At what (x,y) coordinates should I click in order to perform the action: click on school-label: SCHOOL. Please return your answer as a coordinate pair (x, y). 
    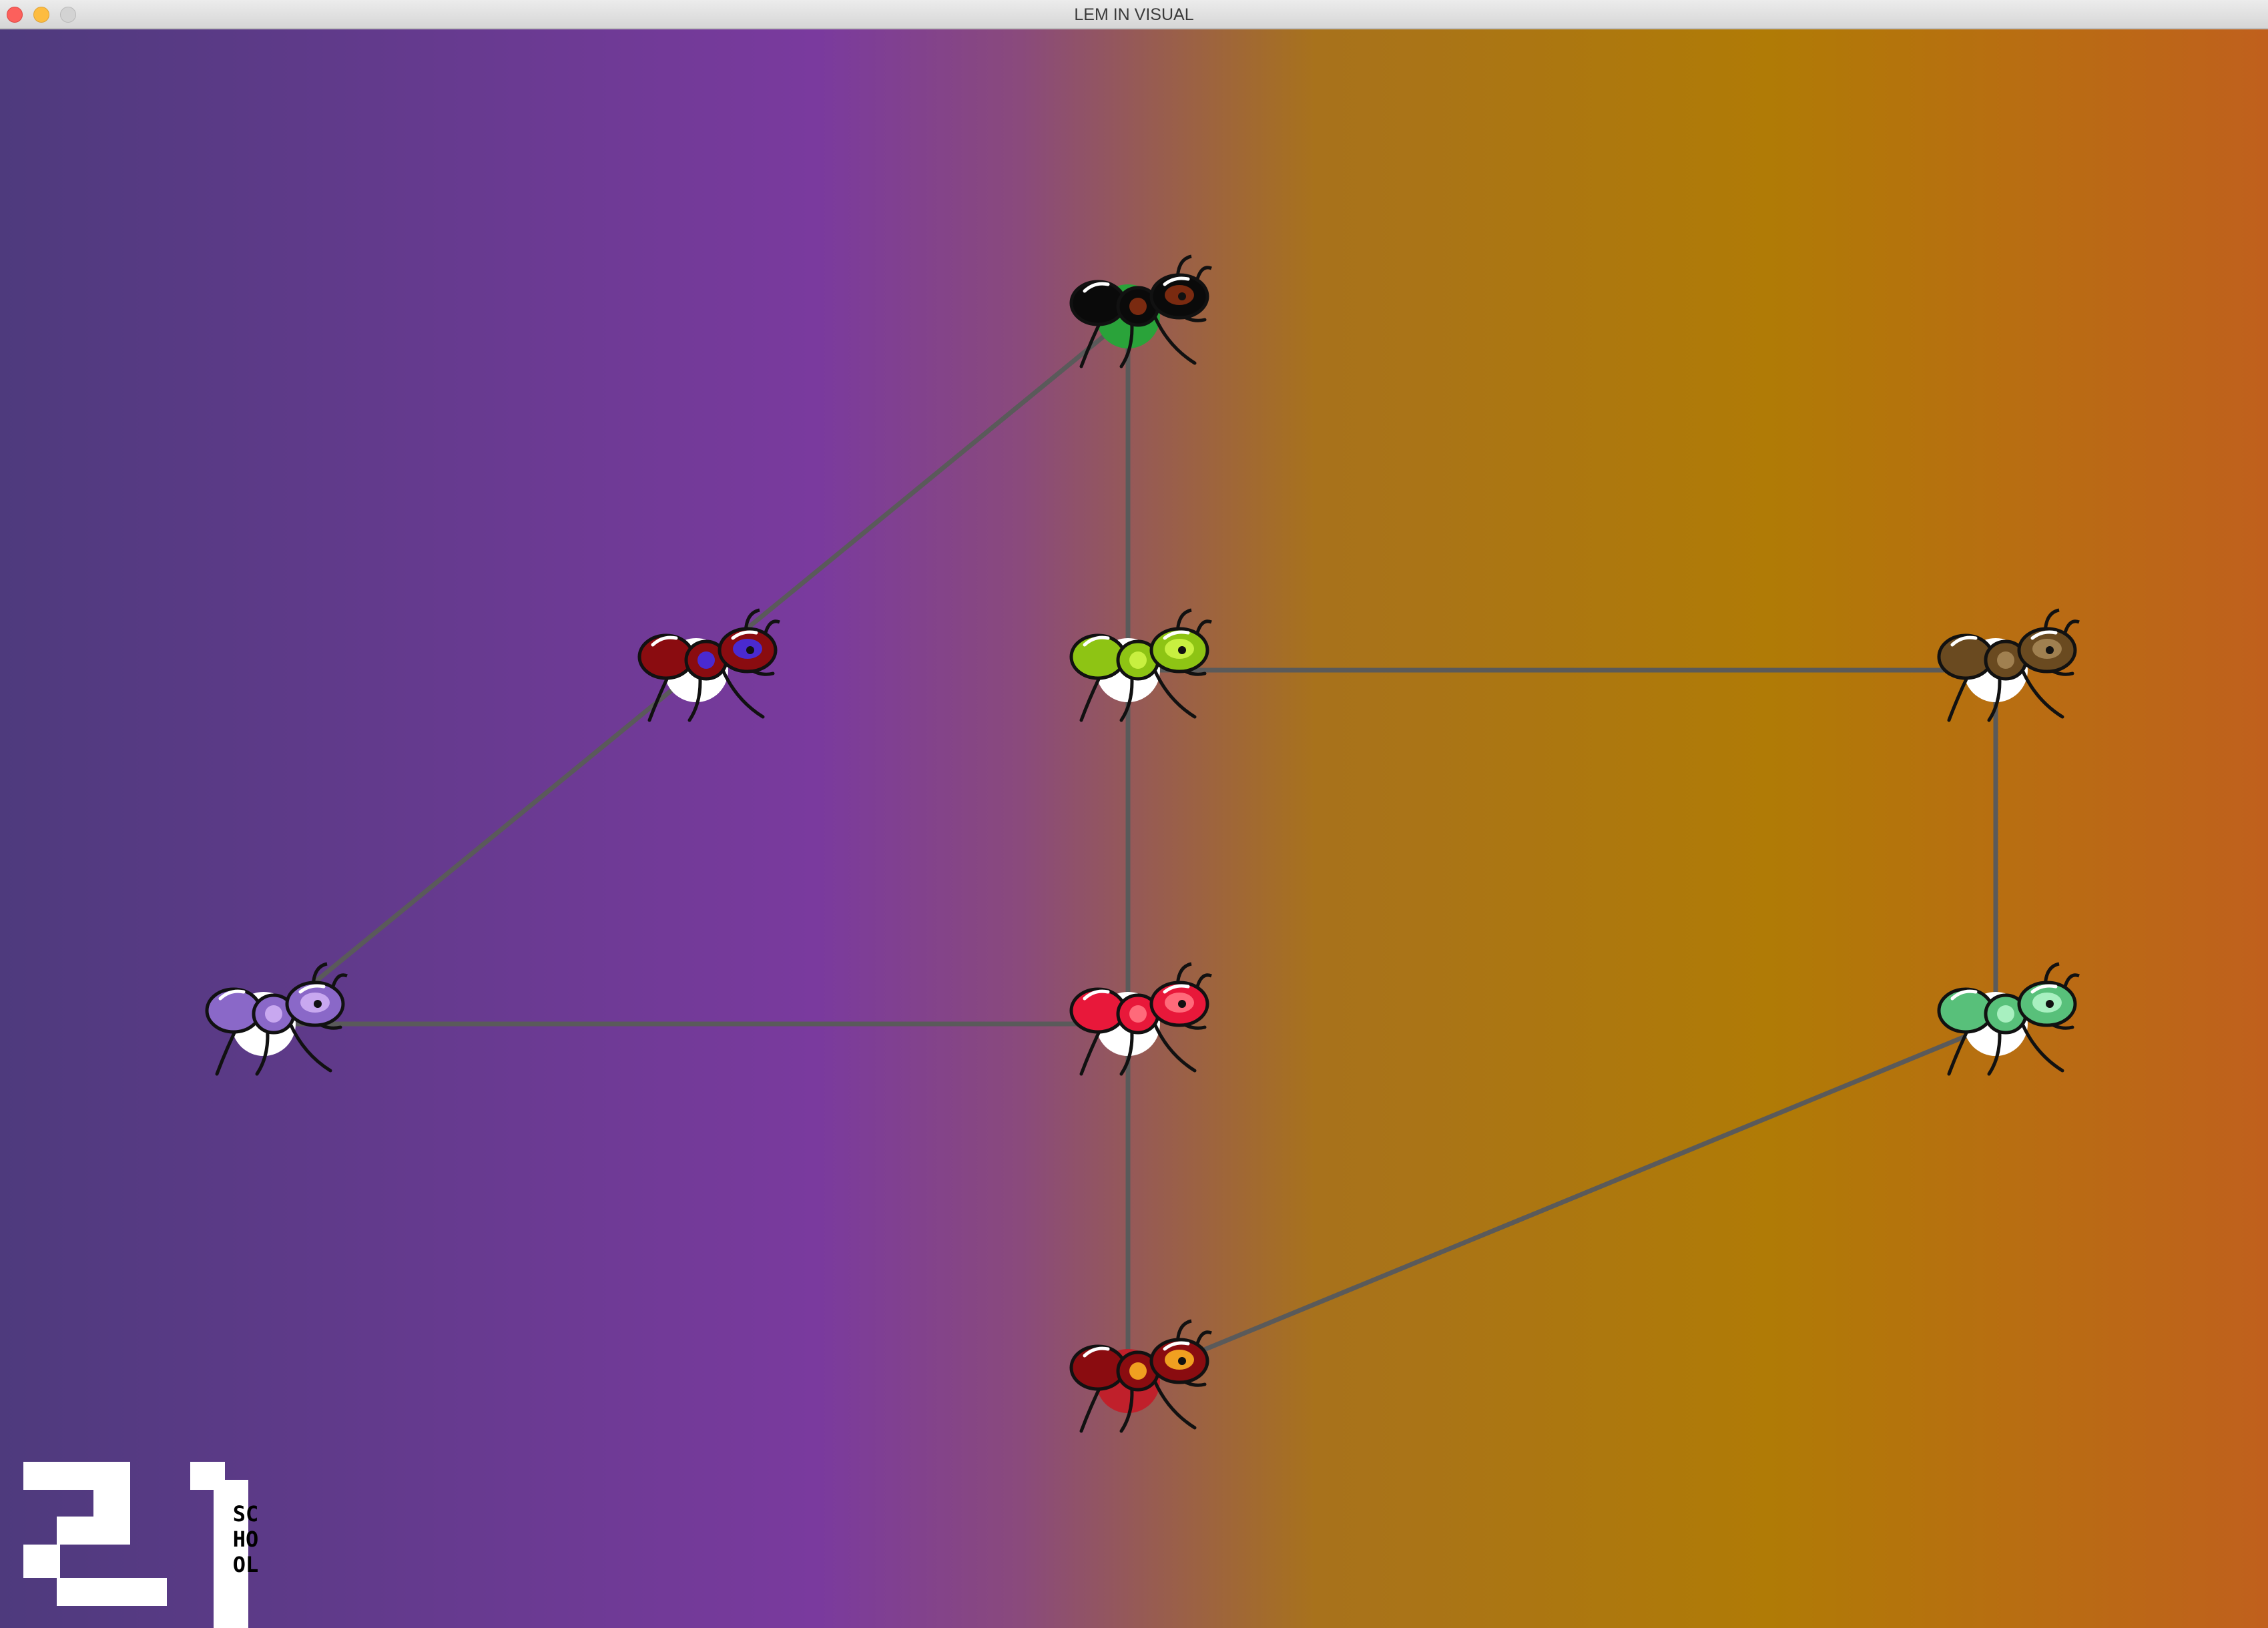
    Looking at the image, I should click on (245, 1539).